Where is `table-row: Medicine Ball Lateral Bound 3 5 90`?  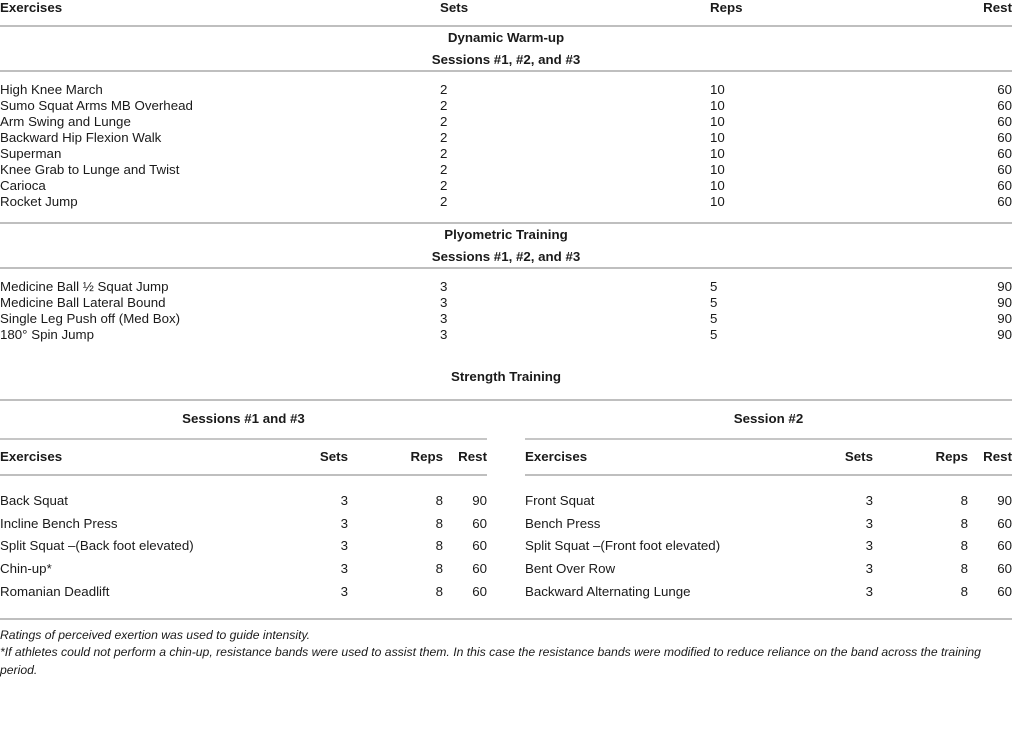 table-row: Medicine Ball Lateral Bound 3 5 90 is located at coordinates (506, 303).